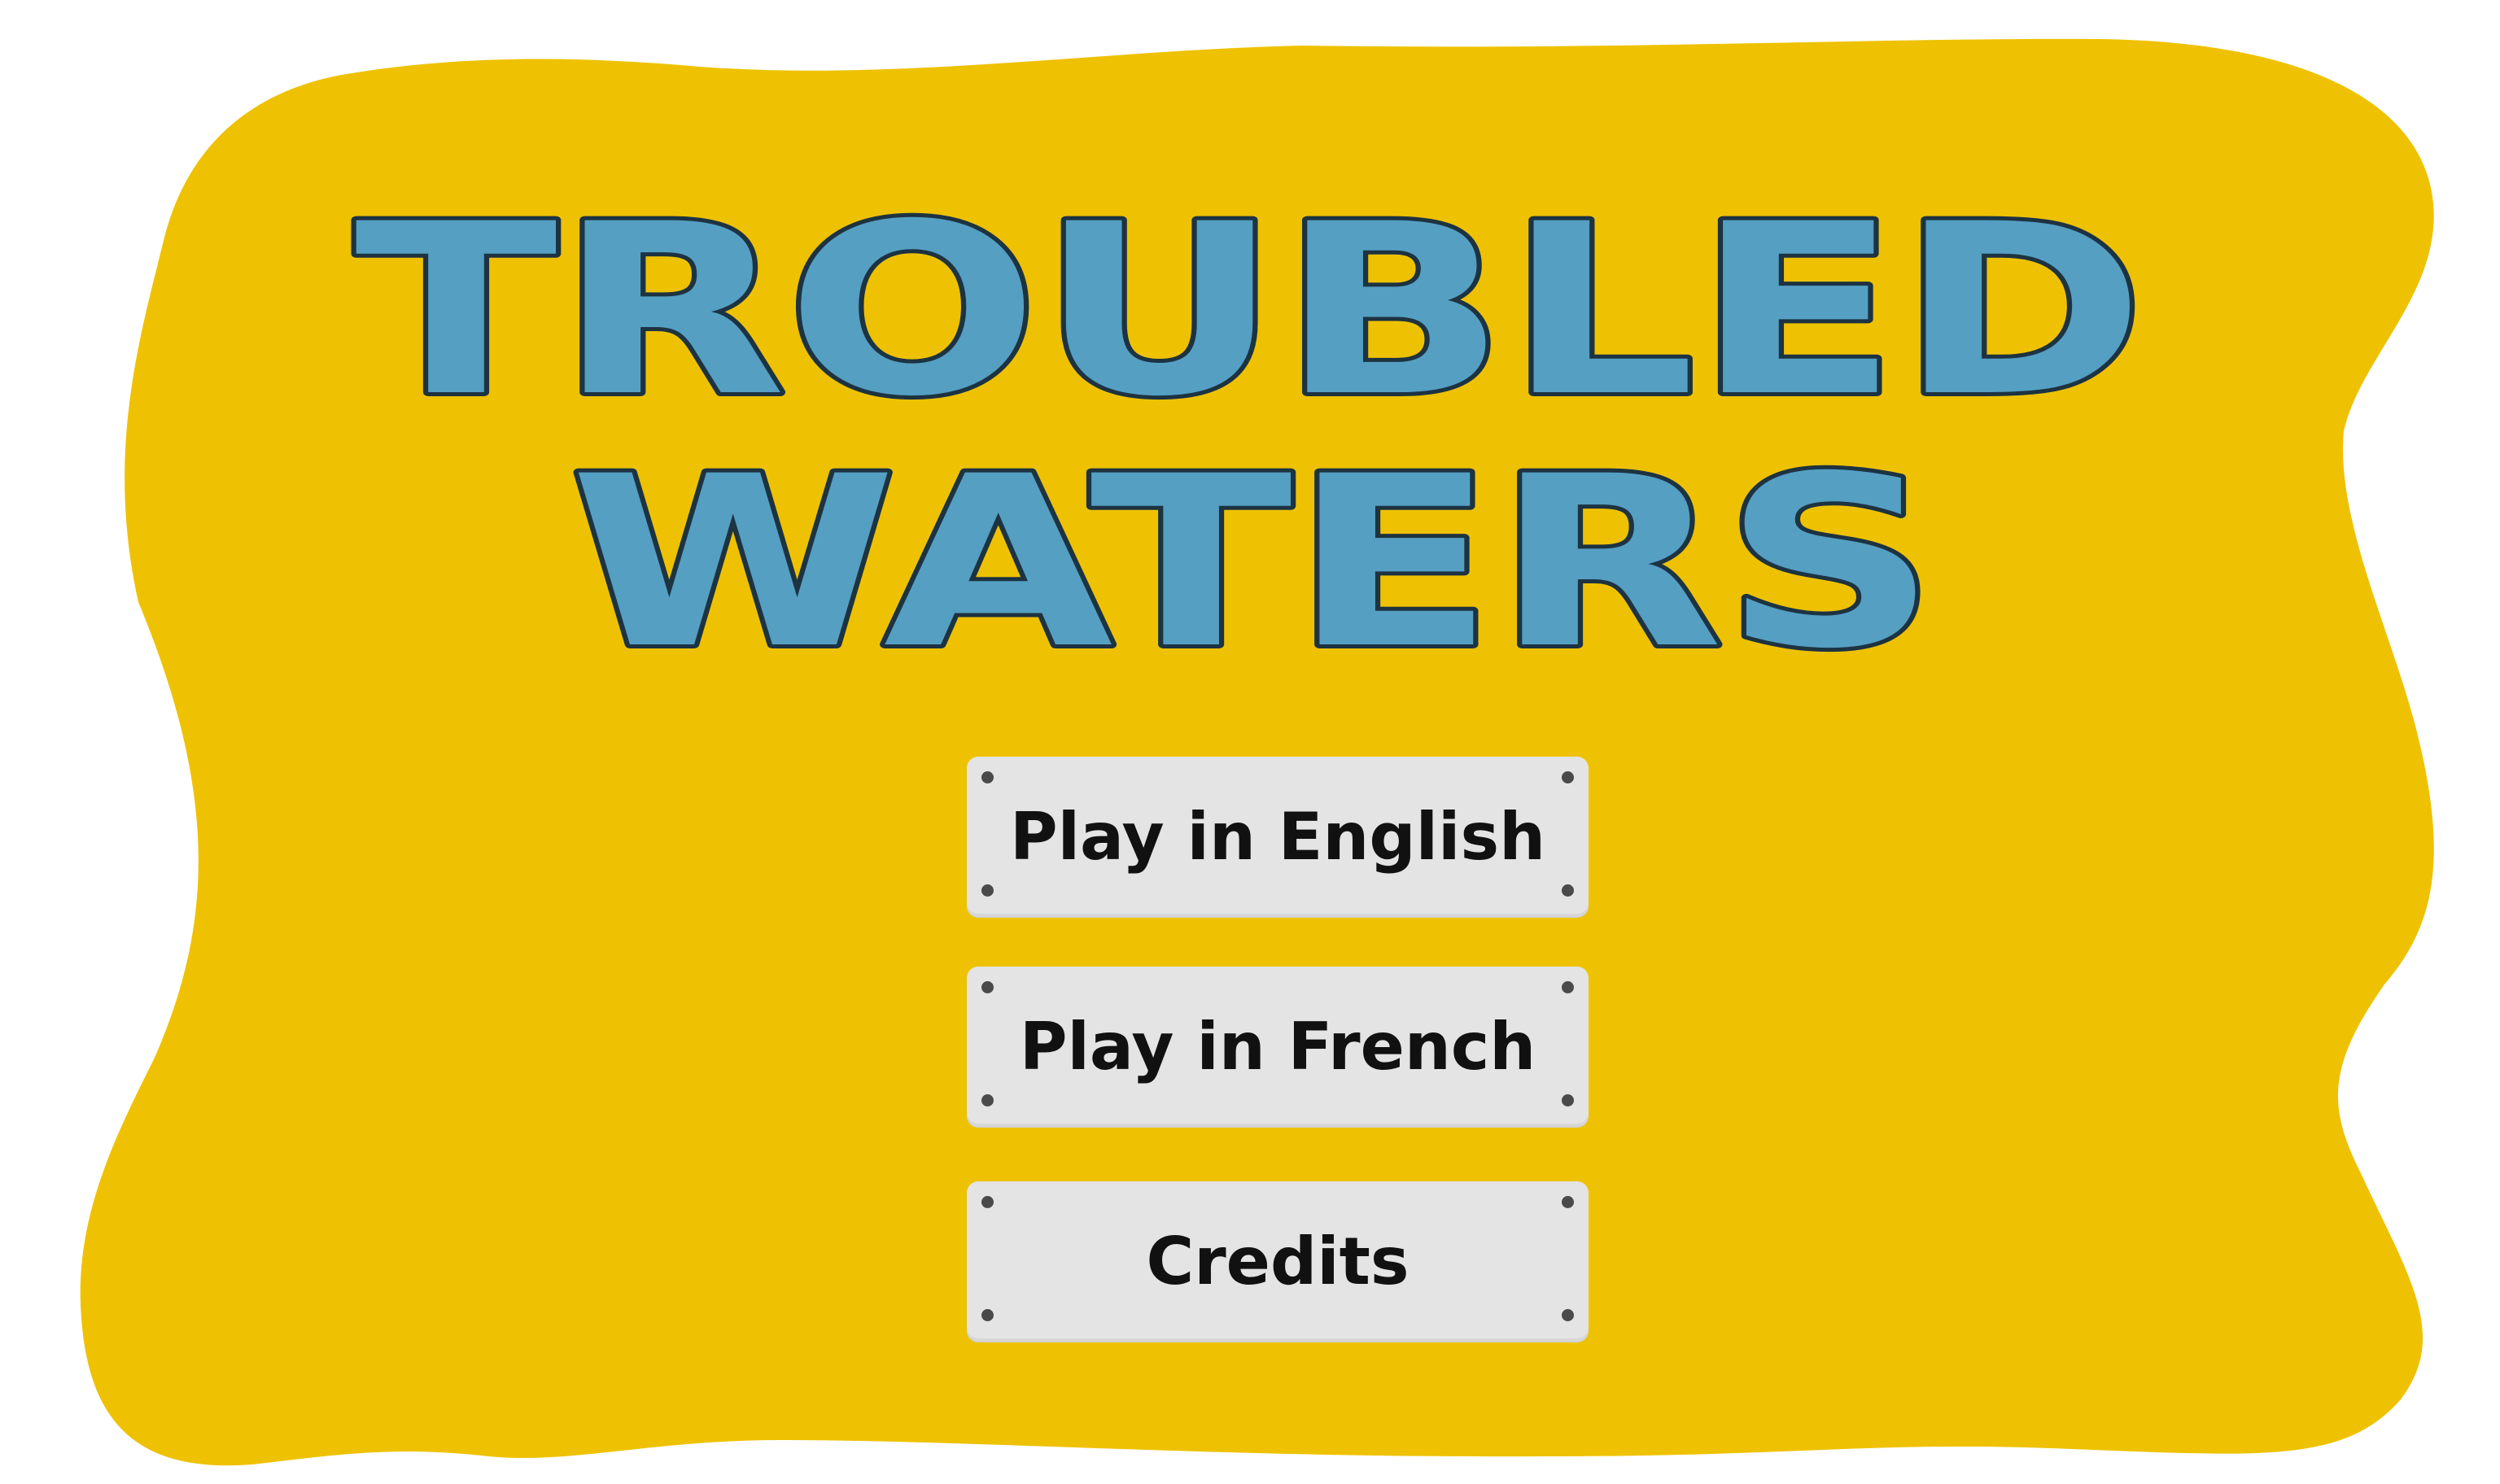  Describe the element at coordinates (1253, 564) in the screenshot. I see `title-line-2: WATERS` at that location.